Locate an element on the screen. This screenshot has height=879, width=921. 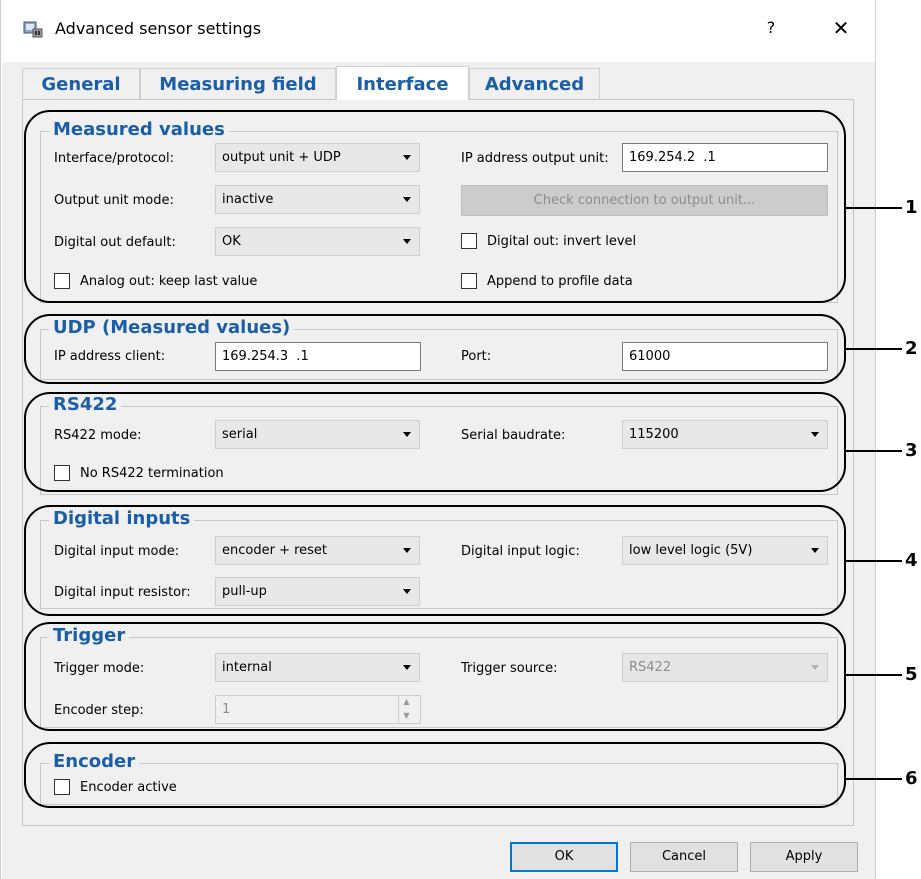
tab-measuring-field: Measuring field is located at coordinates (238, 84).